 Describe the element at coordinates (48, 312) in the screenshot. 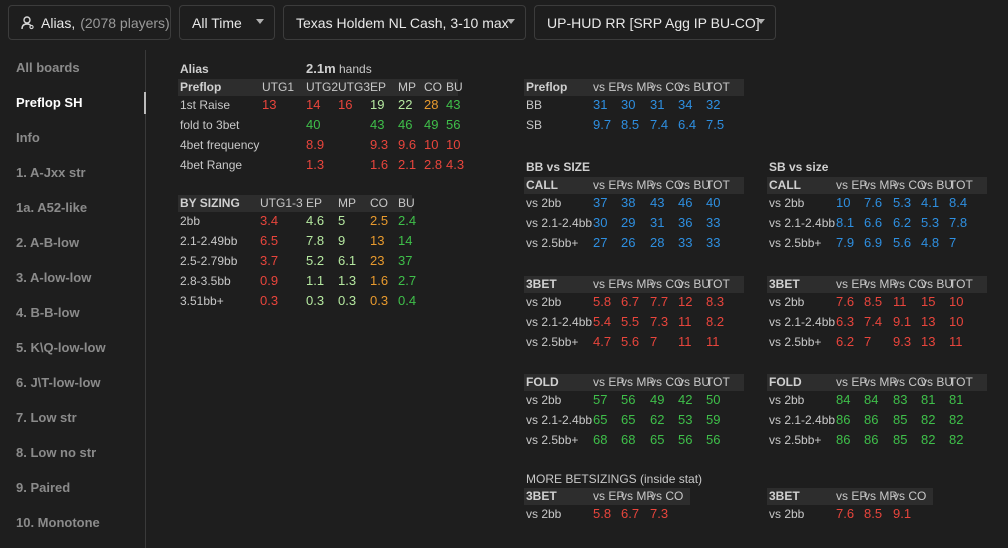

I see `sidebar-item: 4. B-B-low` at that location.